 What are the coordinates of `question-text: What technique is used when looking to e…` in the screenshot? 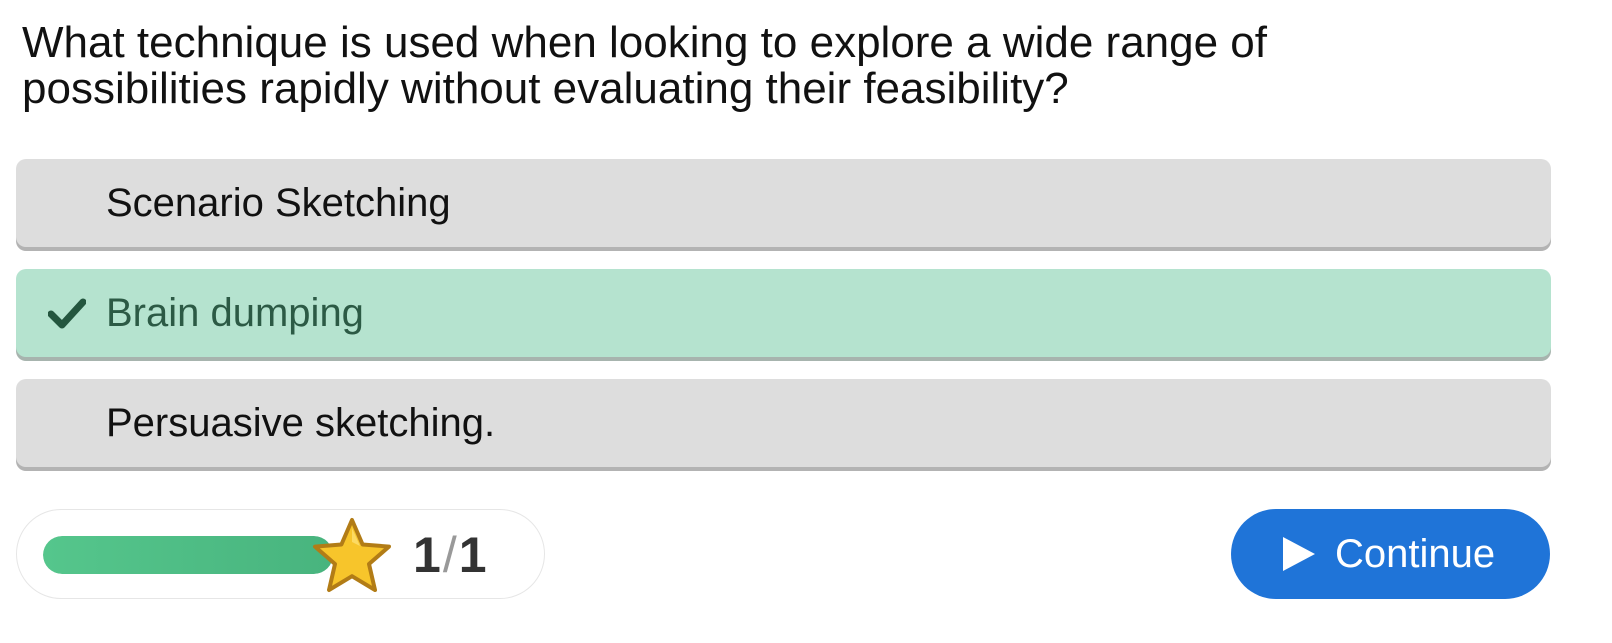 It's located at (651, 65).